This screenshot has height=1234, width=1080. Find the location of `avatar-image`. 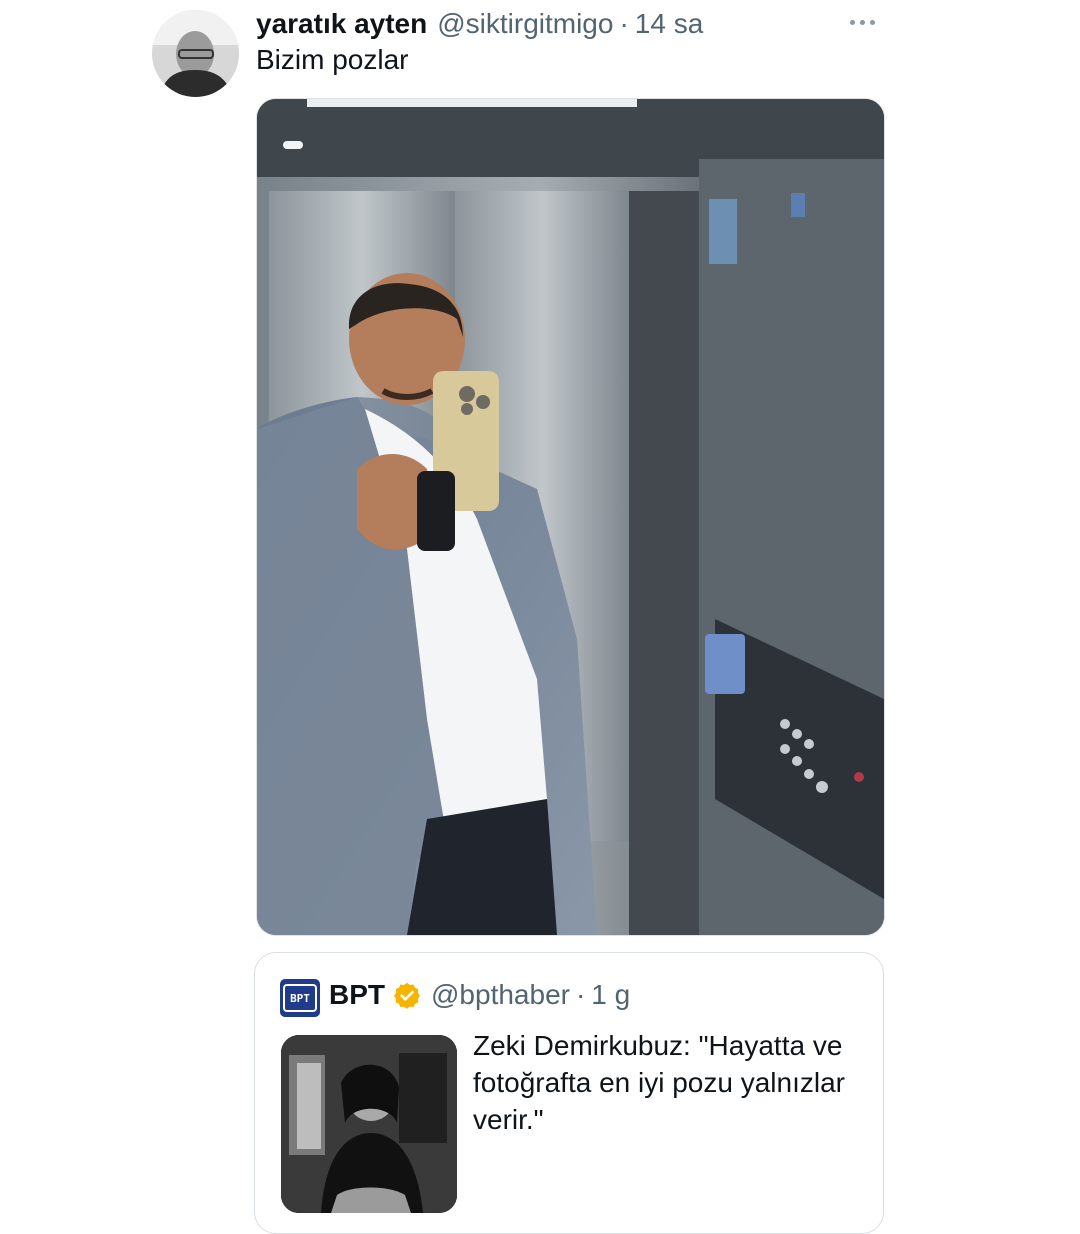

avatar-image is located at coordinates (195, 53).